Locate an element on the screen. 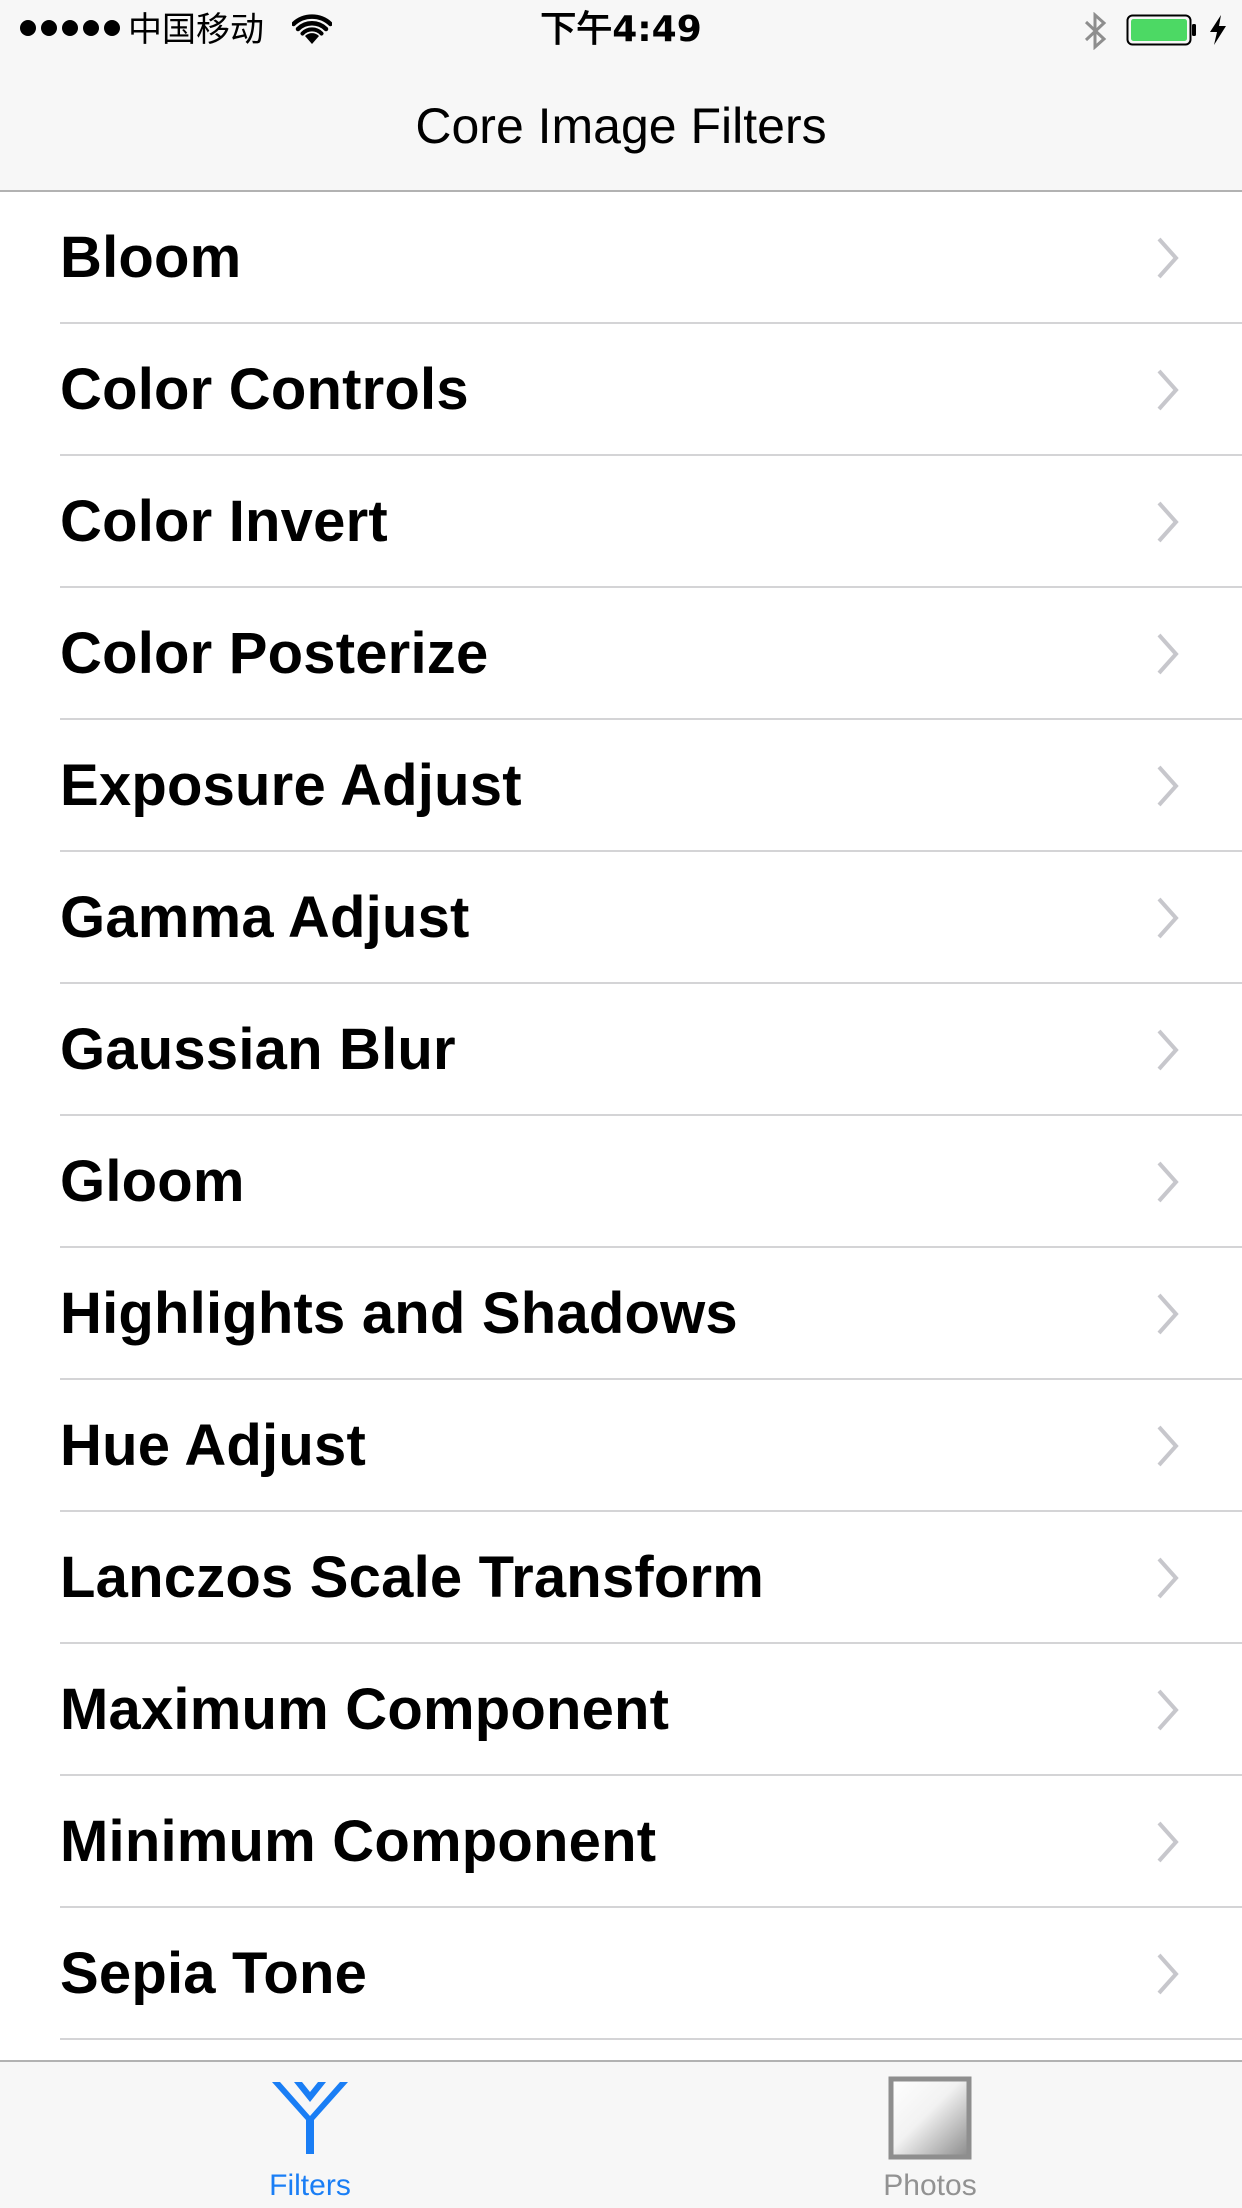 The width and height of the screenshot is (1242, 2208). list-item: Maximum Component is located at coordinates (621, 1710).